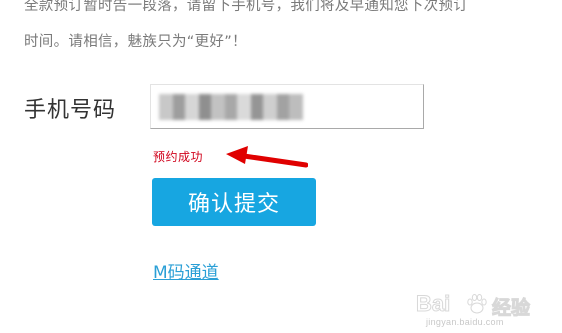 Image resolution: width=562 pixels, height=333 pixels. What do you see at coordinates (186, 270) in the screenshot?
I see `m-code-channel-link: M码通道` at bounding box center [186, 270].